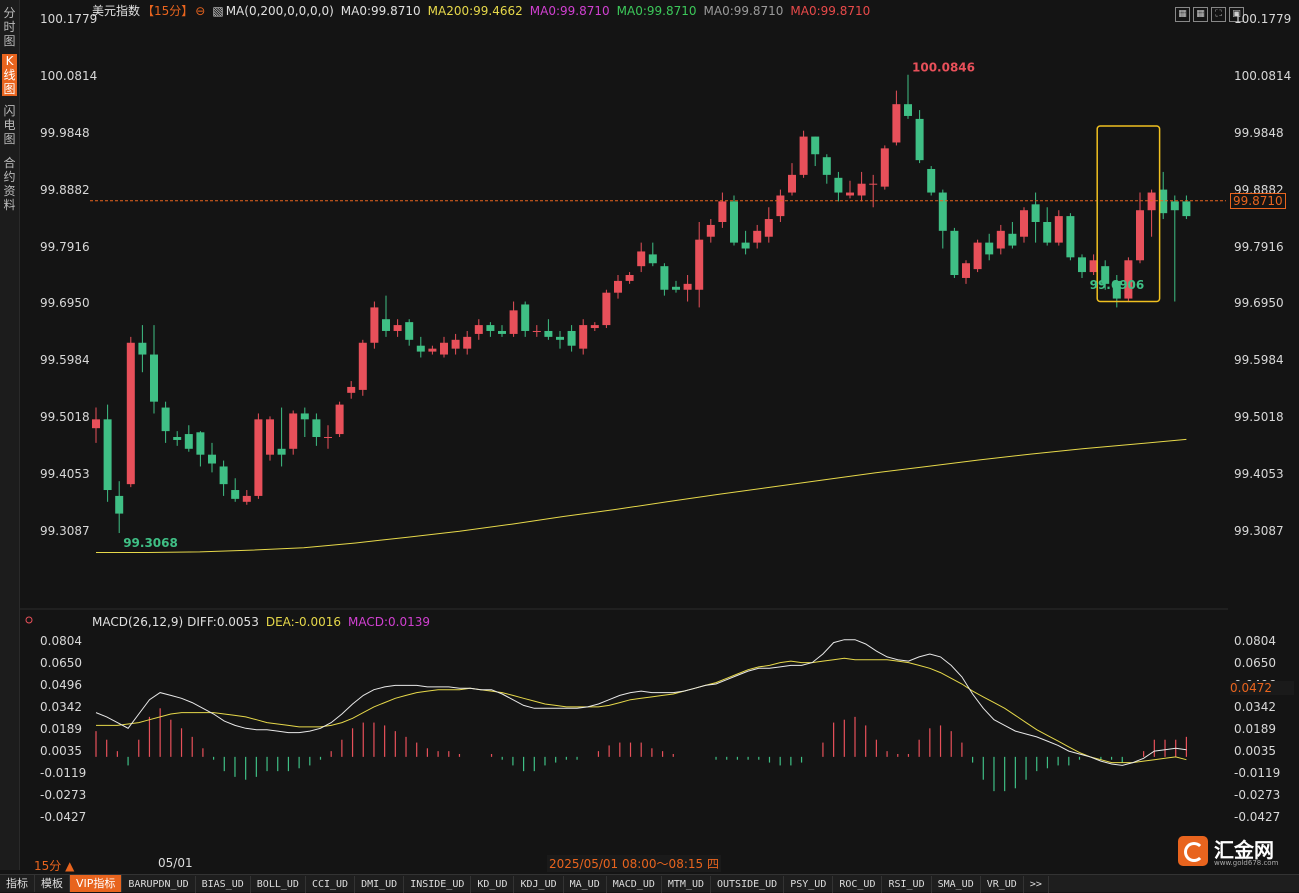 The image size is (1299, 893). Describe the element at coordinates (686, 884) in the screenshot. I see `indicator-tab-13: MTM_UD` at that location.